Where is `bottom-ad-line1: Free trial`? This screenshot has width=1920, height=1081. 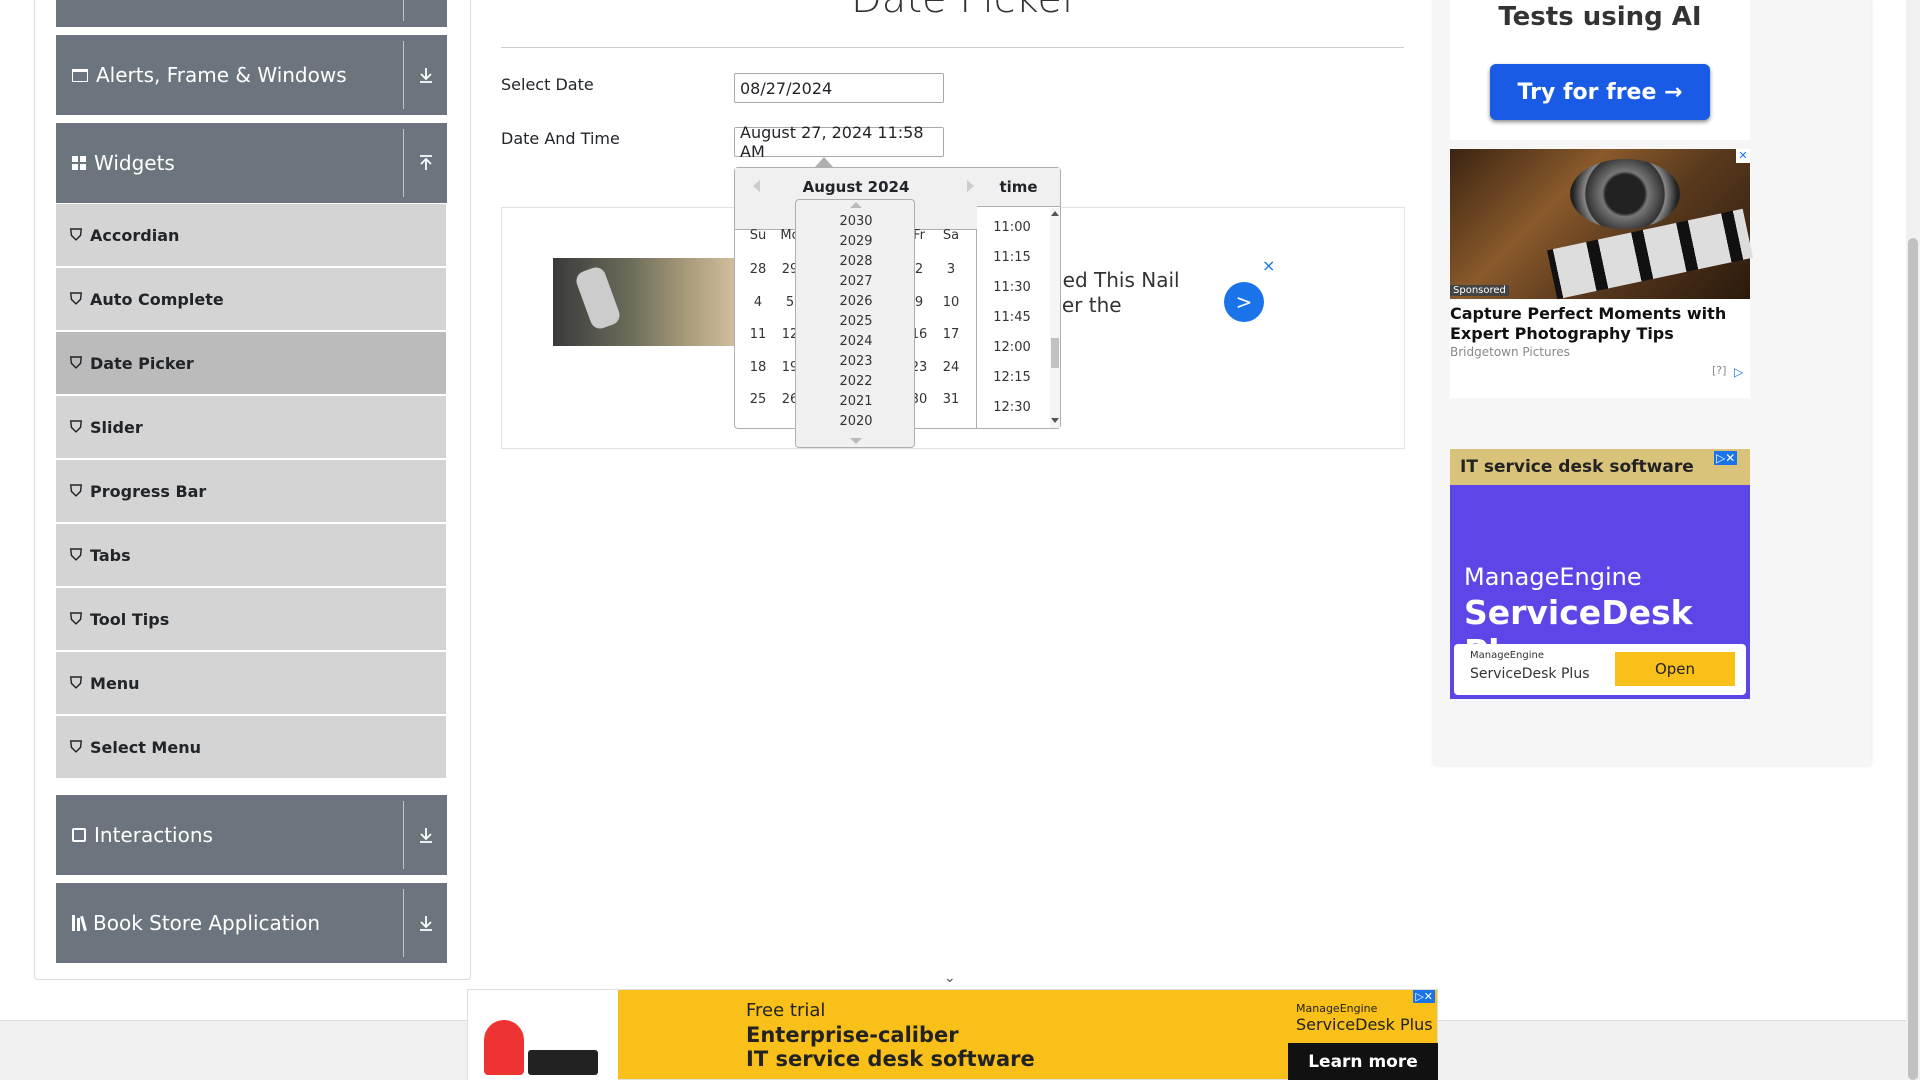
bottom-ad-line1: Free trial is located at coordinates (786, 1010).